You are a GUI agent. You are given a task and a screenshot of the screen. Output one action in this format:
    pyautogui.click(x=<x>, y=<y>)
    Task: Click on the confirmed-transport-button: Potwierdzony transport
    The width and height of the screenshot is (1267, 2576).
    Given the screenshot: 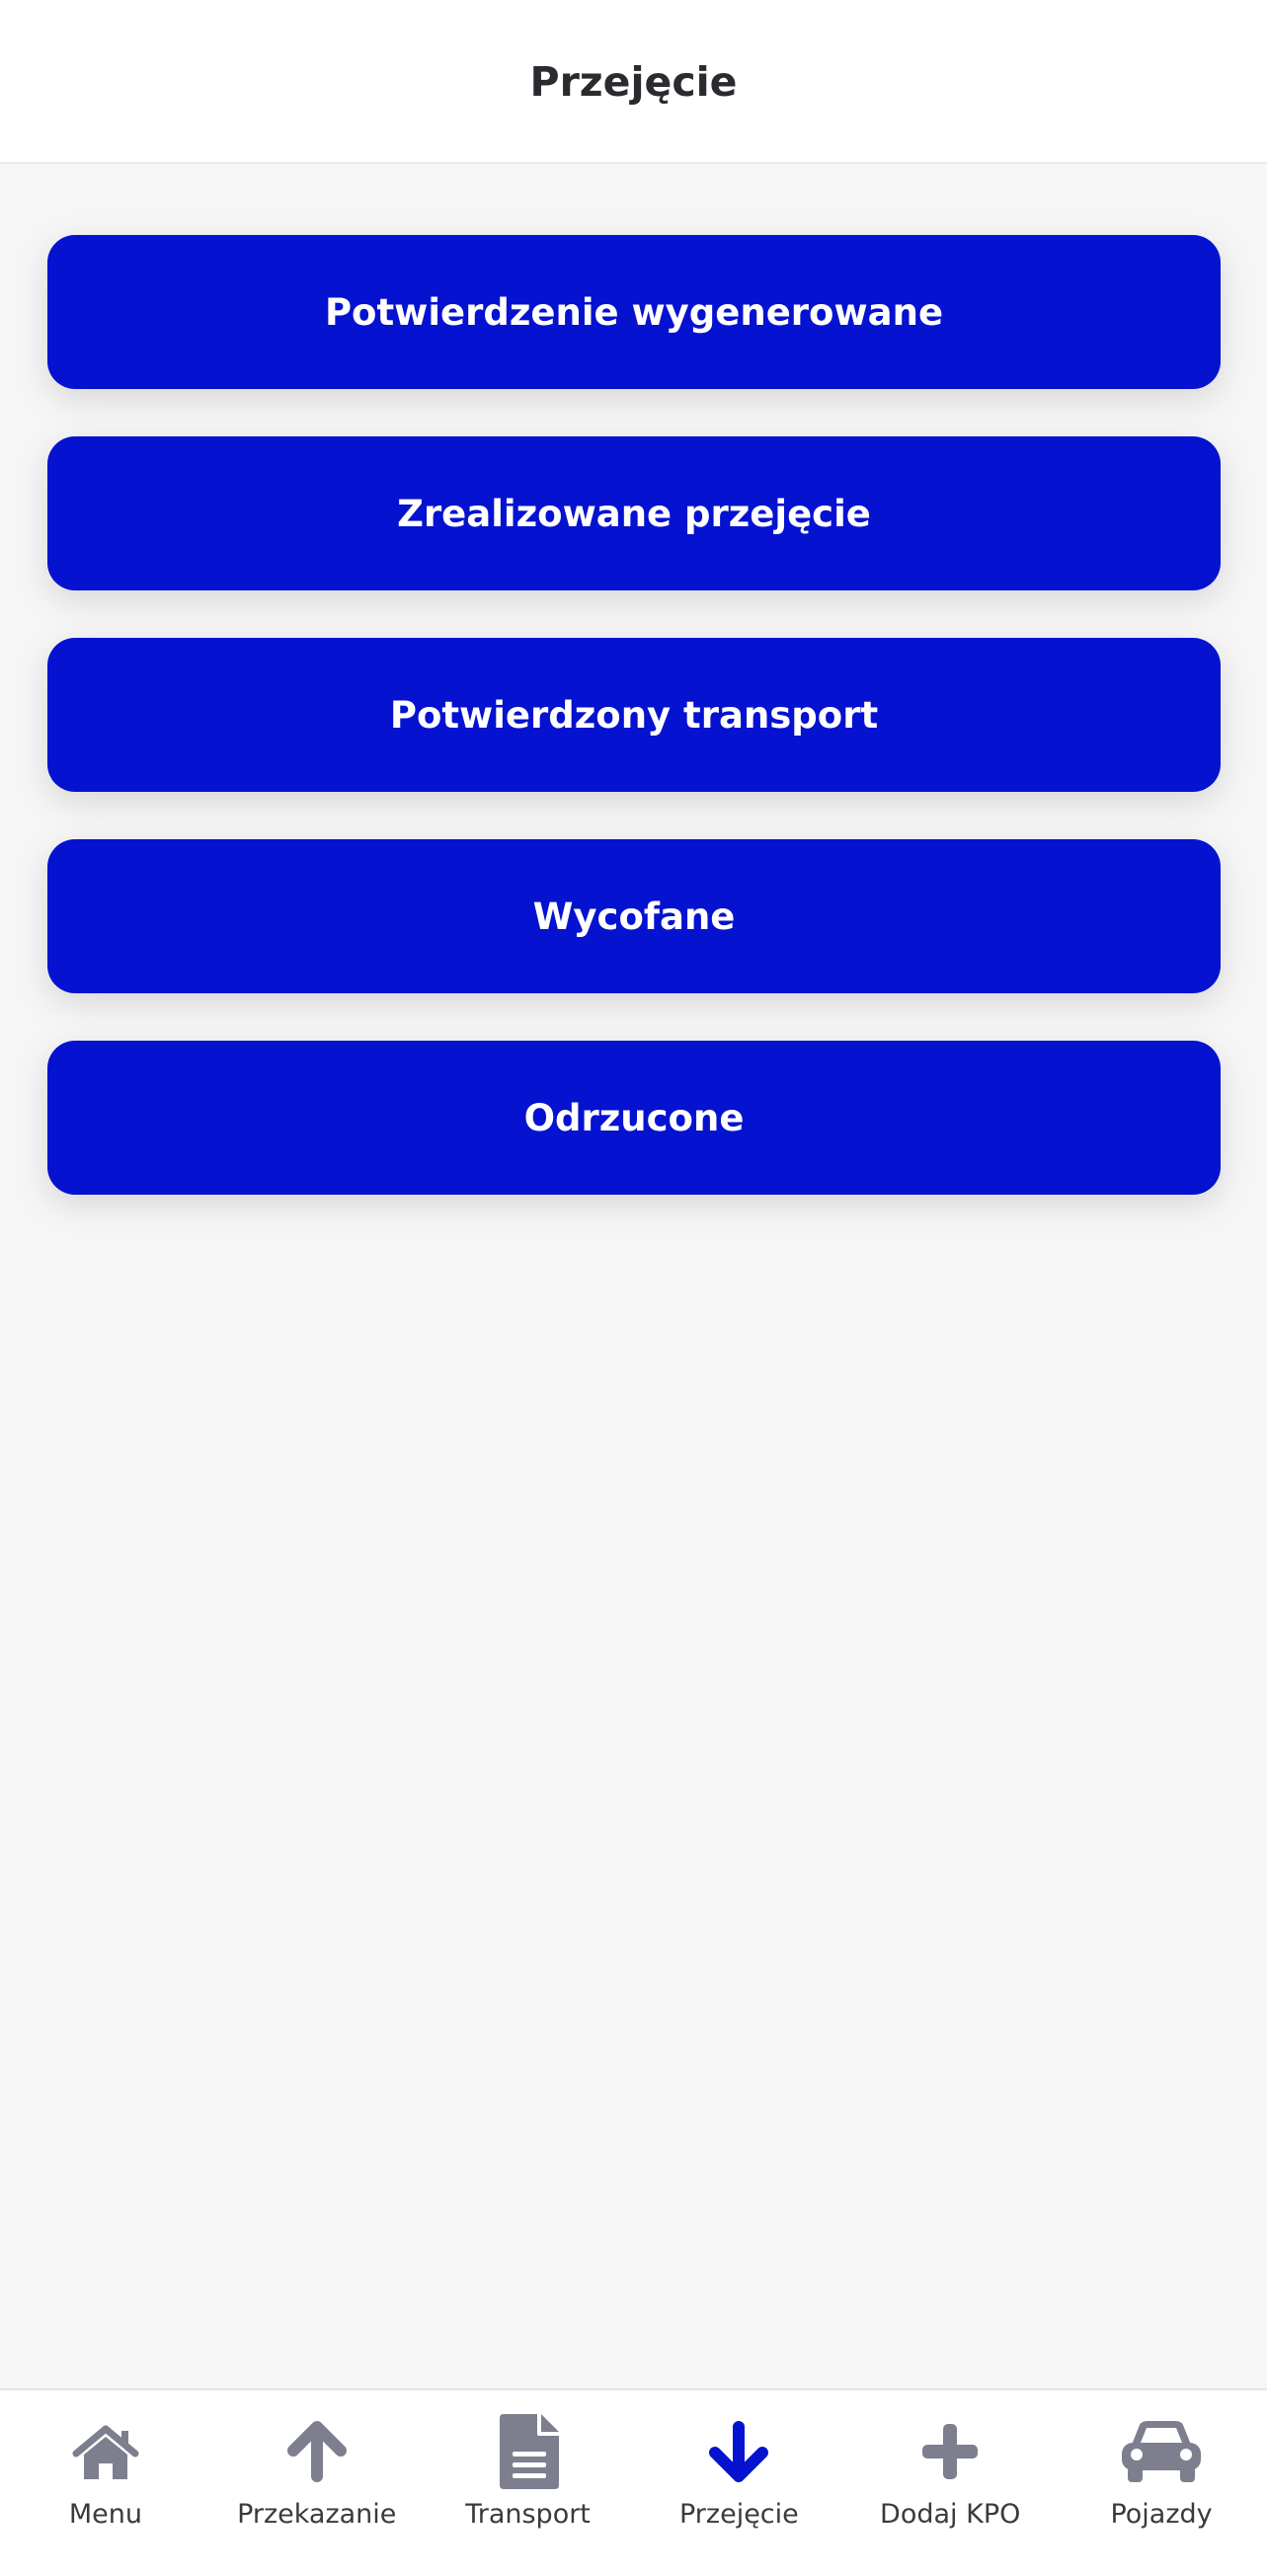 What is the action you would take?
    pyautogui.click(x=634, y=715)
    